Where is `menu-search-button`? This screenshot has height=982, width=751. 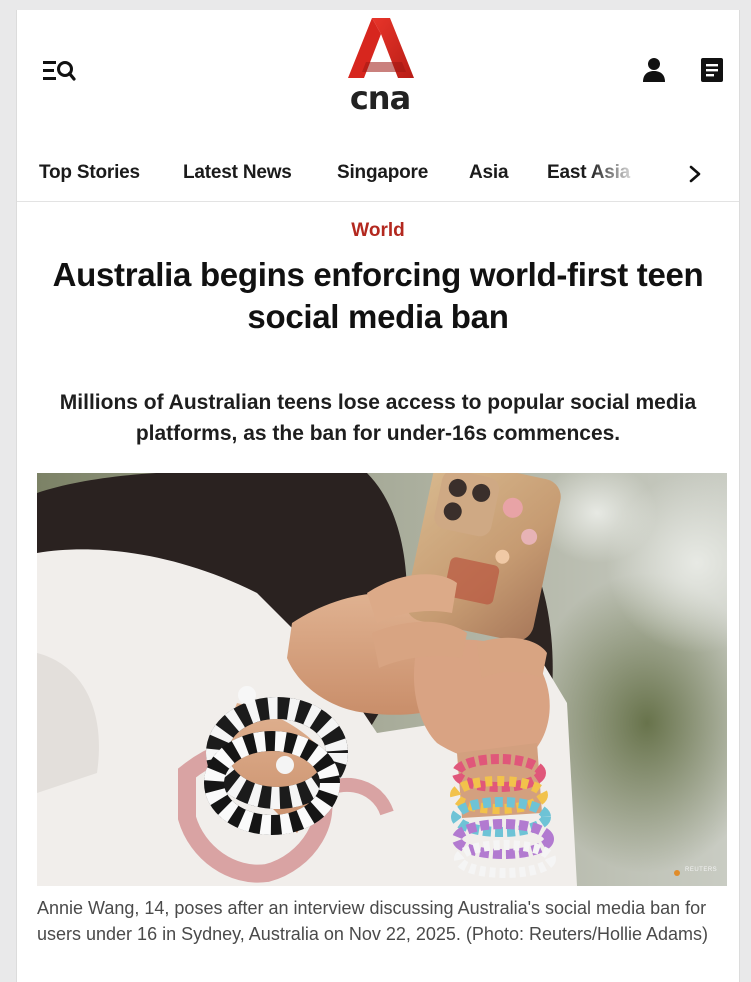
menu-search-button is located at coordinates (59, 71).